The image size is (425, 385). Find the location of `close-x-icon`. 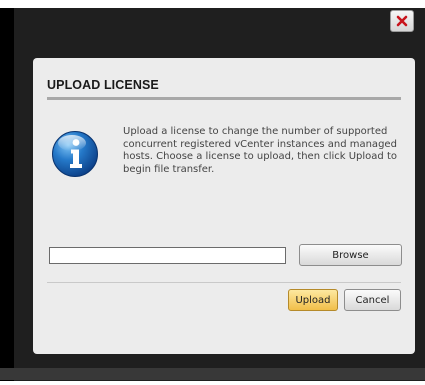

close-x-icon is located at coordinates (402, 21).